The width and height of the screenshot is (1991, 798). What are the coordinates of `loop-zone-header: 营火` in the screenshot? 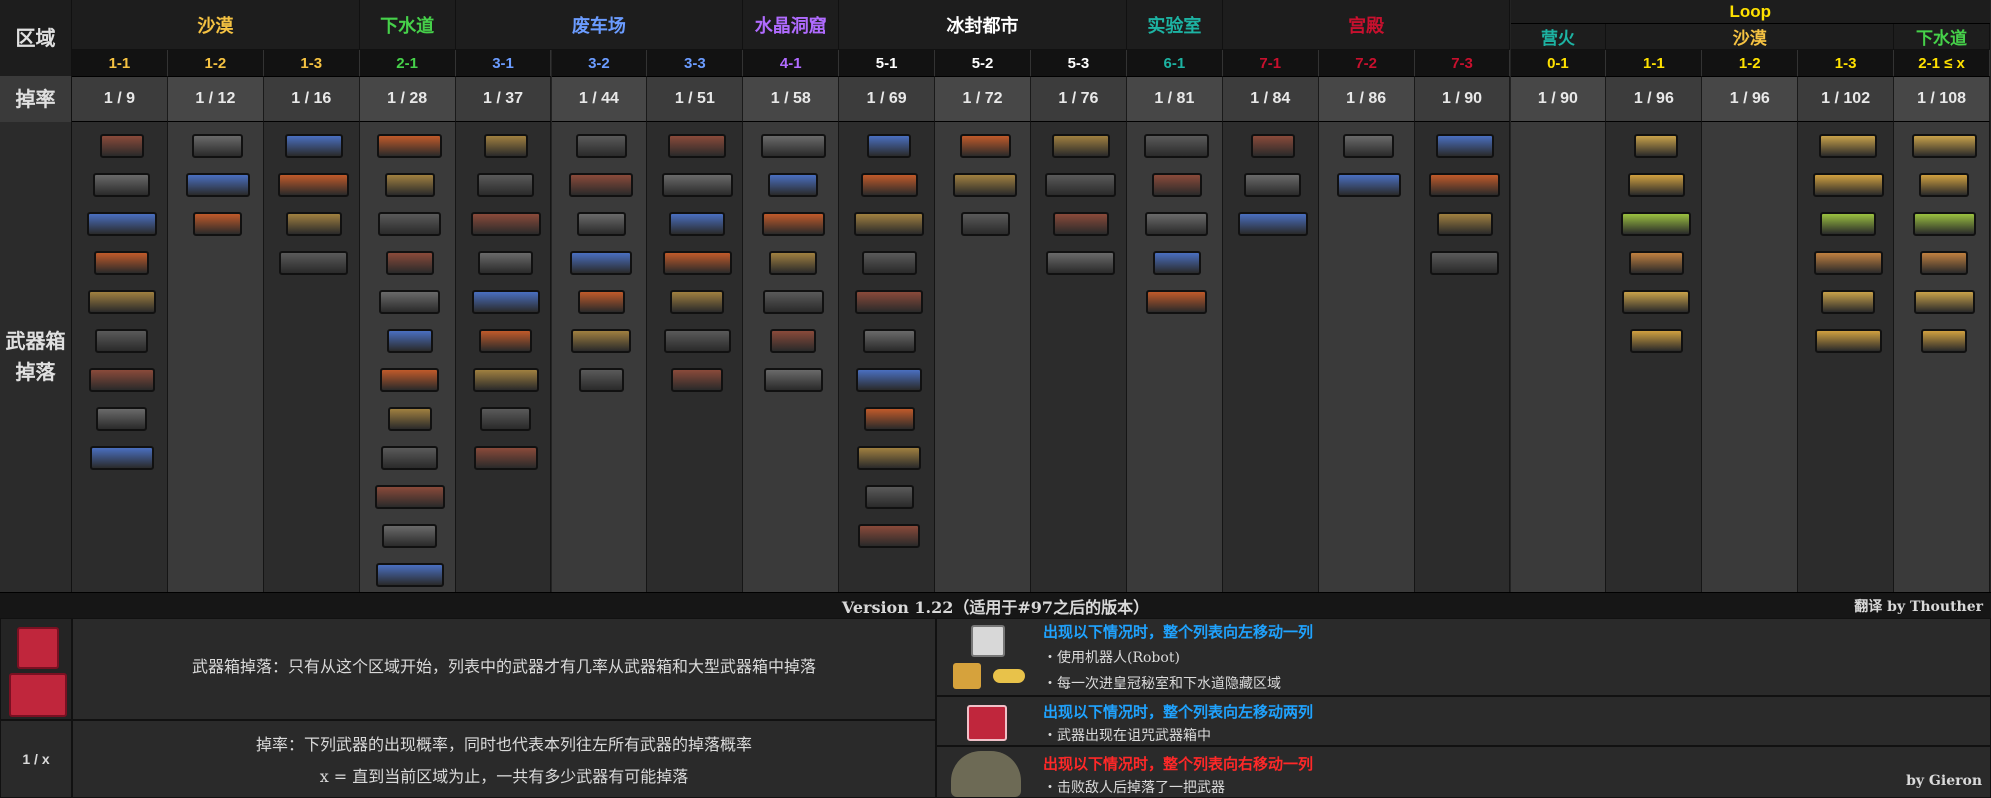 It's located at (1558, 37).